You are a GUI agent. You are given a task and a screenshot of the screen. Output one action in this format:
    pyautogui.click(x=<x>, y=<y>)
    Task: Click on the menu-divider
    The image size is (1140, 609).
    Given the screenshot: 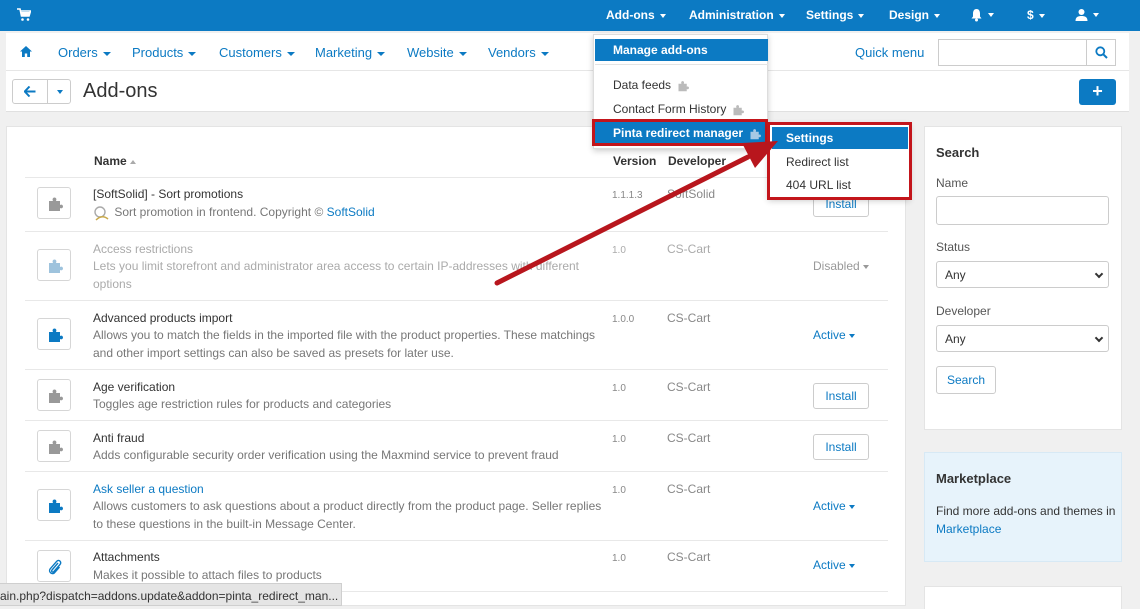 What is the action you would take?
    pyautogui.click(x=681, y=64)
    